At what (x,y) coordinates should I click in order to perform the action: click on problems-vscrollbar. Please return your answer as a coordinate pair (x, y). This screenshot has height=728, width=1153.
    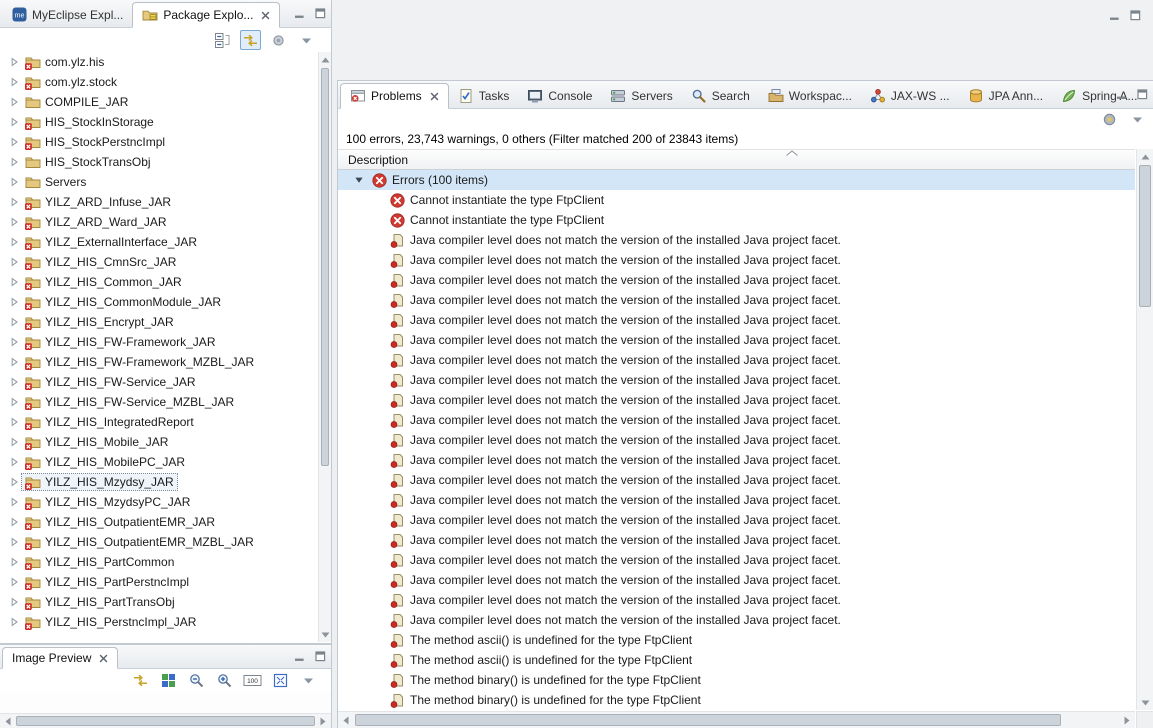
    Looking at the image, I should click on (1144, 429).